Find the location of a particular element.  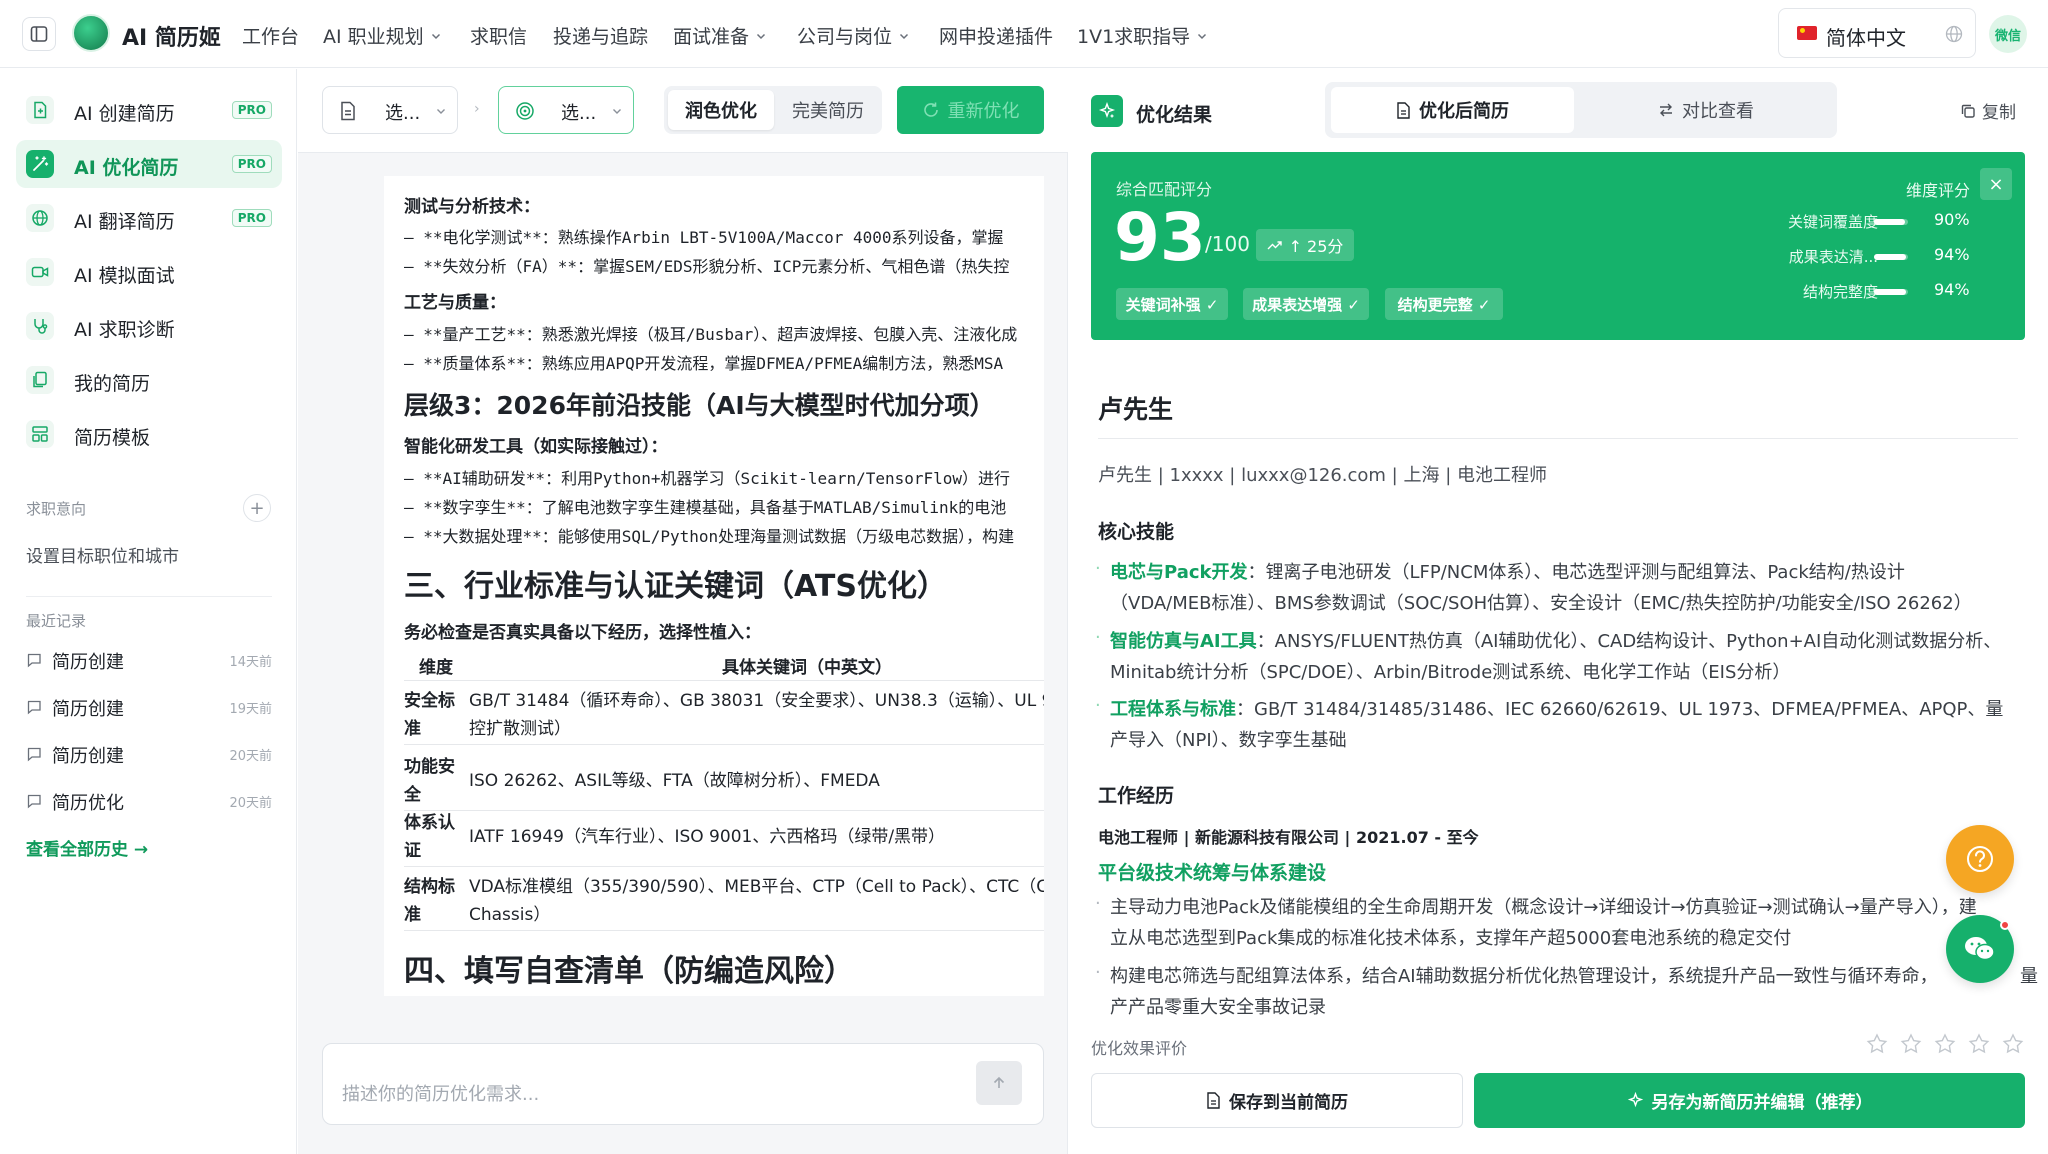

save-label: 保存到当前简历 is located at coordinates (1288, 1103).